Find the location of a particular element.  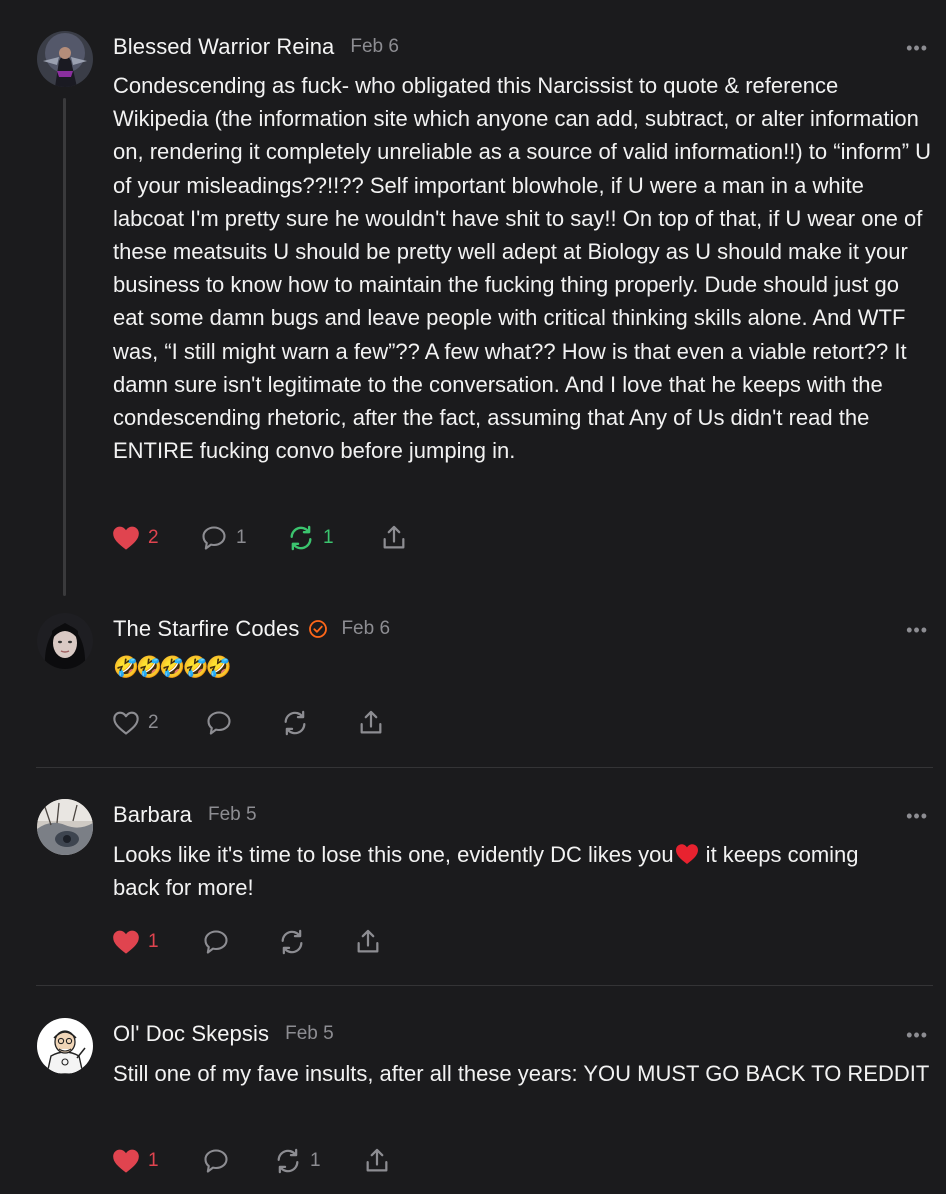

author-name: The Starfire Codes is located at coordinates (206, 629).